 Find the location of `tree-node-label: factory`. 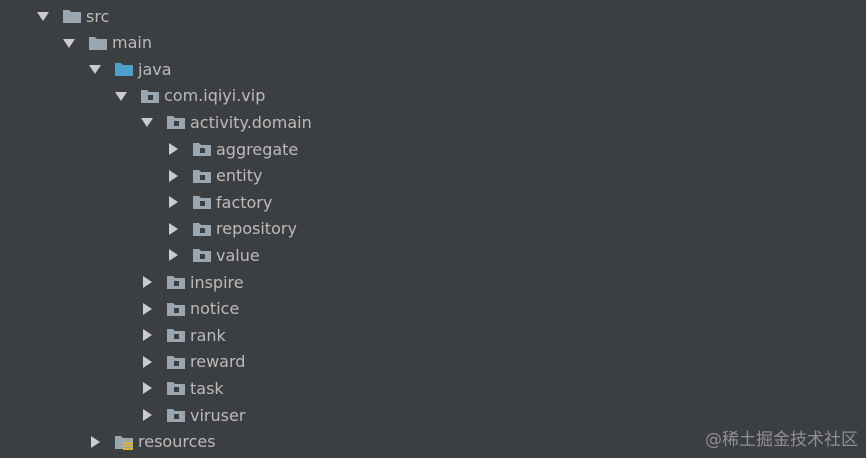

tree-node-label: factory is located at coordinates (244, 202).